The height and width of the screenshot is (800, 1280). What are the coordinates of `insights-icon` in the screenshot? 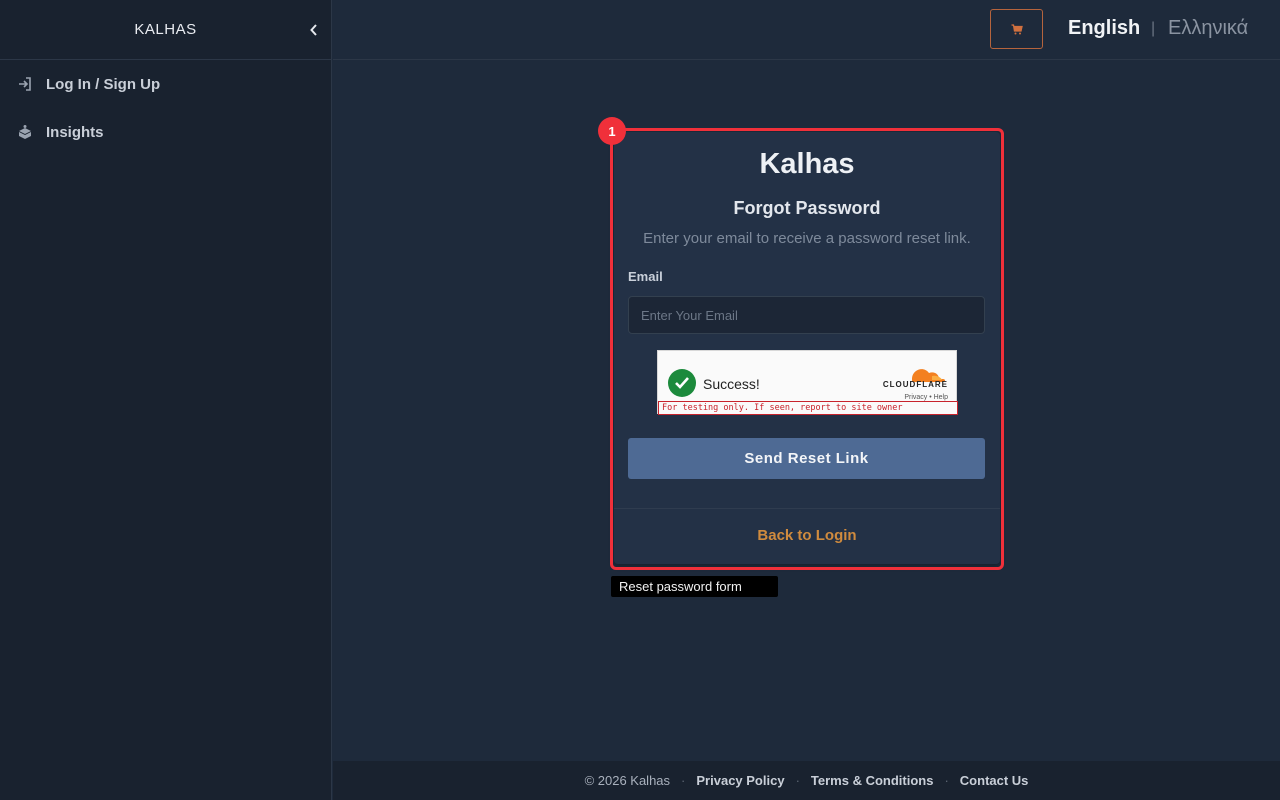 It's located at (25, 132).